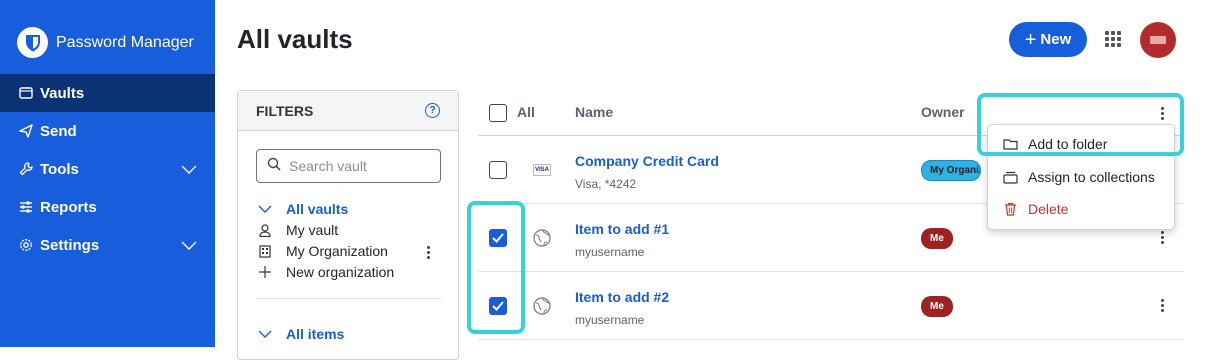  What do you see at coordinates (59, 169) in the screenshot?
I see `sidebar-item-label: Tools` at bounding box center [59, 169].